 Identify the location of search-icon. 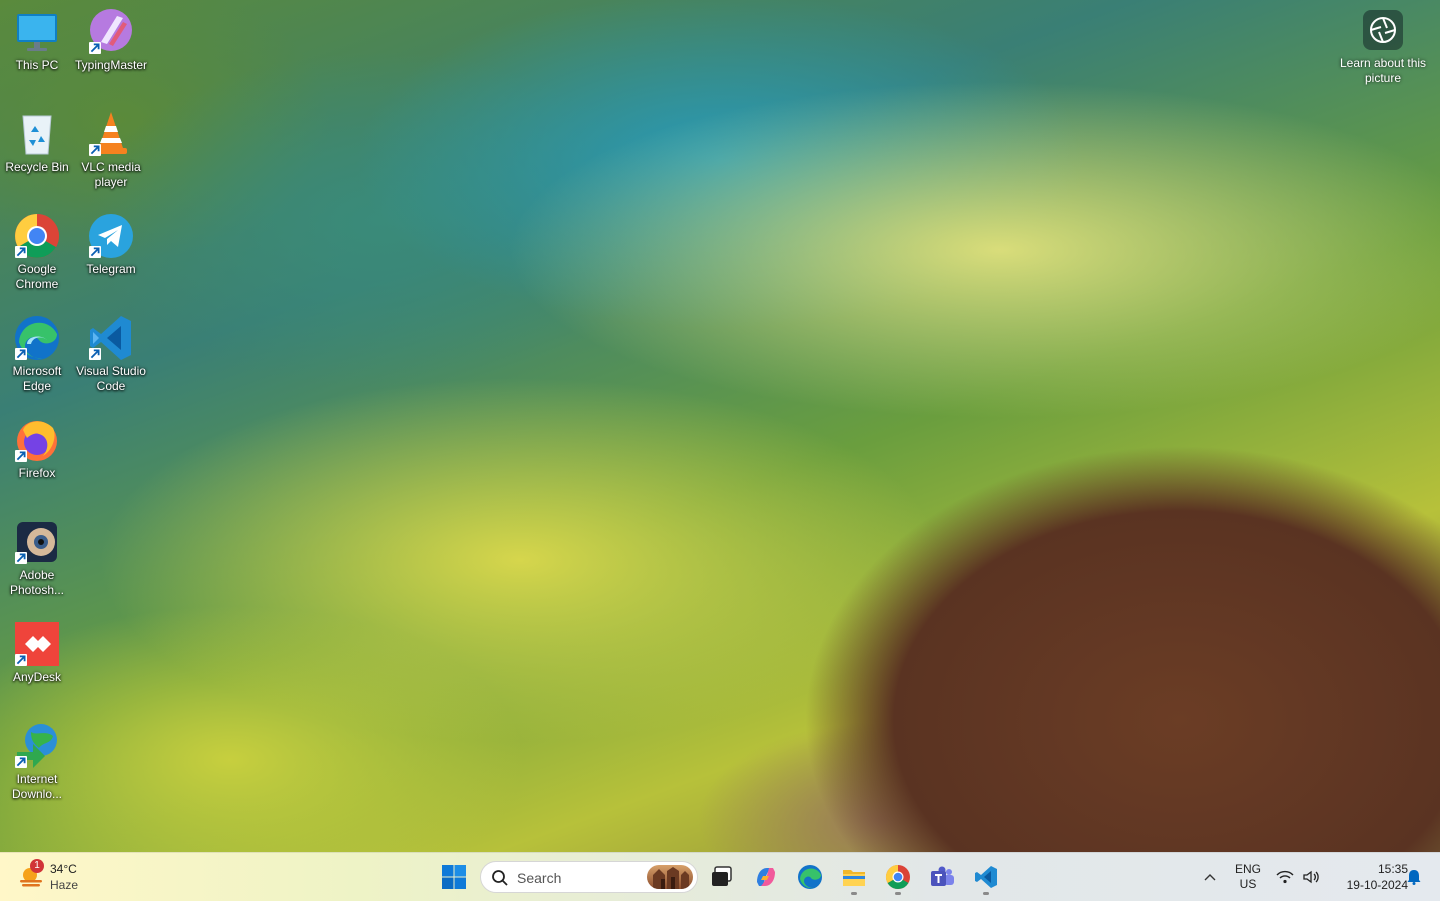
(500, 878).